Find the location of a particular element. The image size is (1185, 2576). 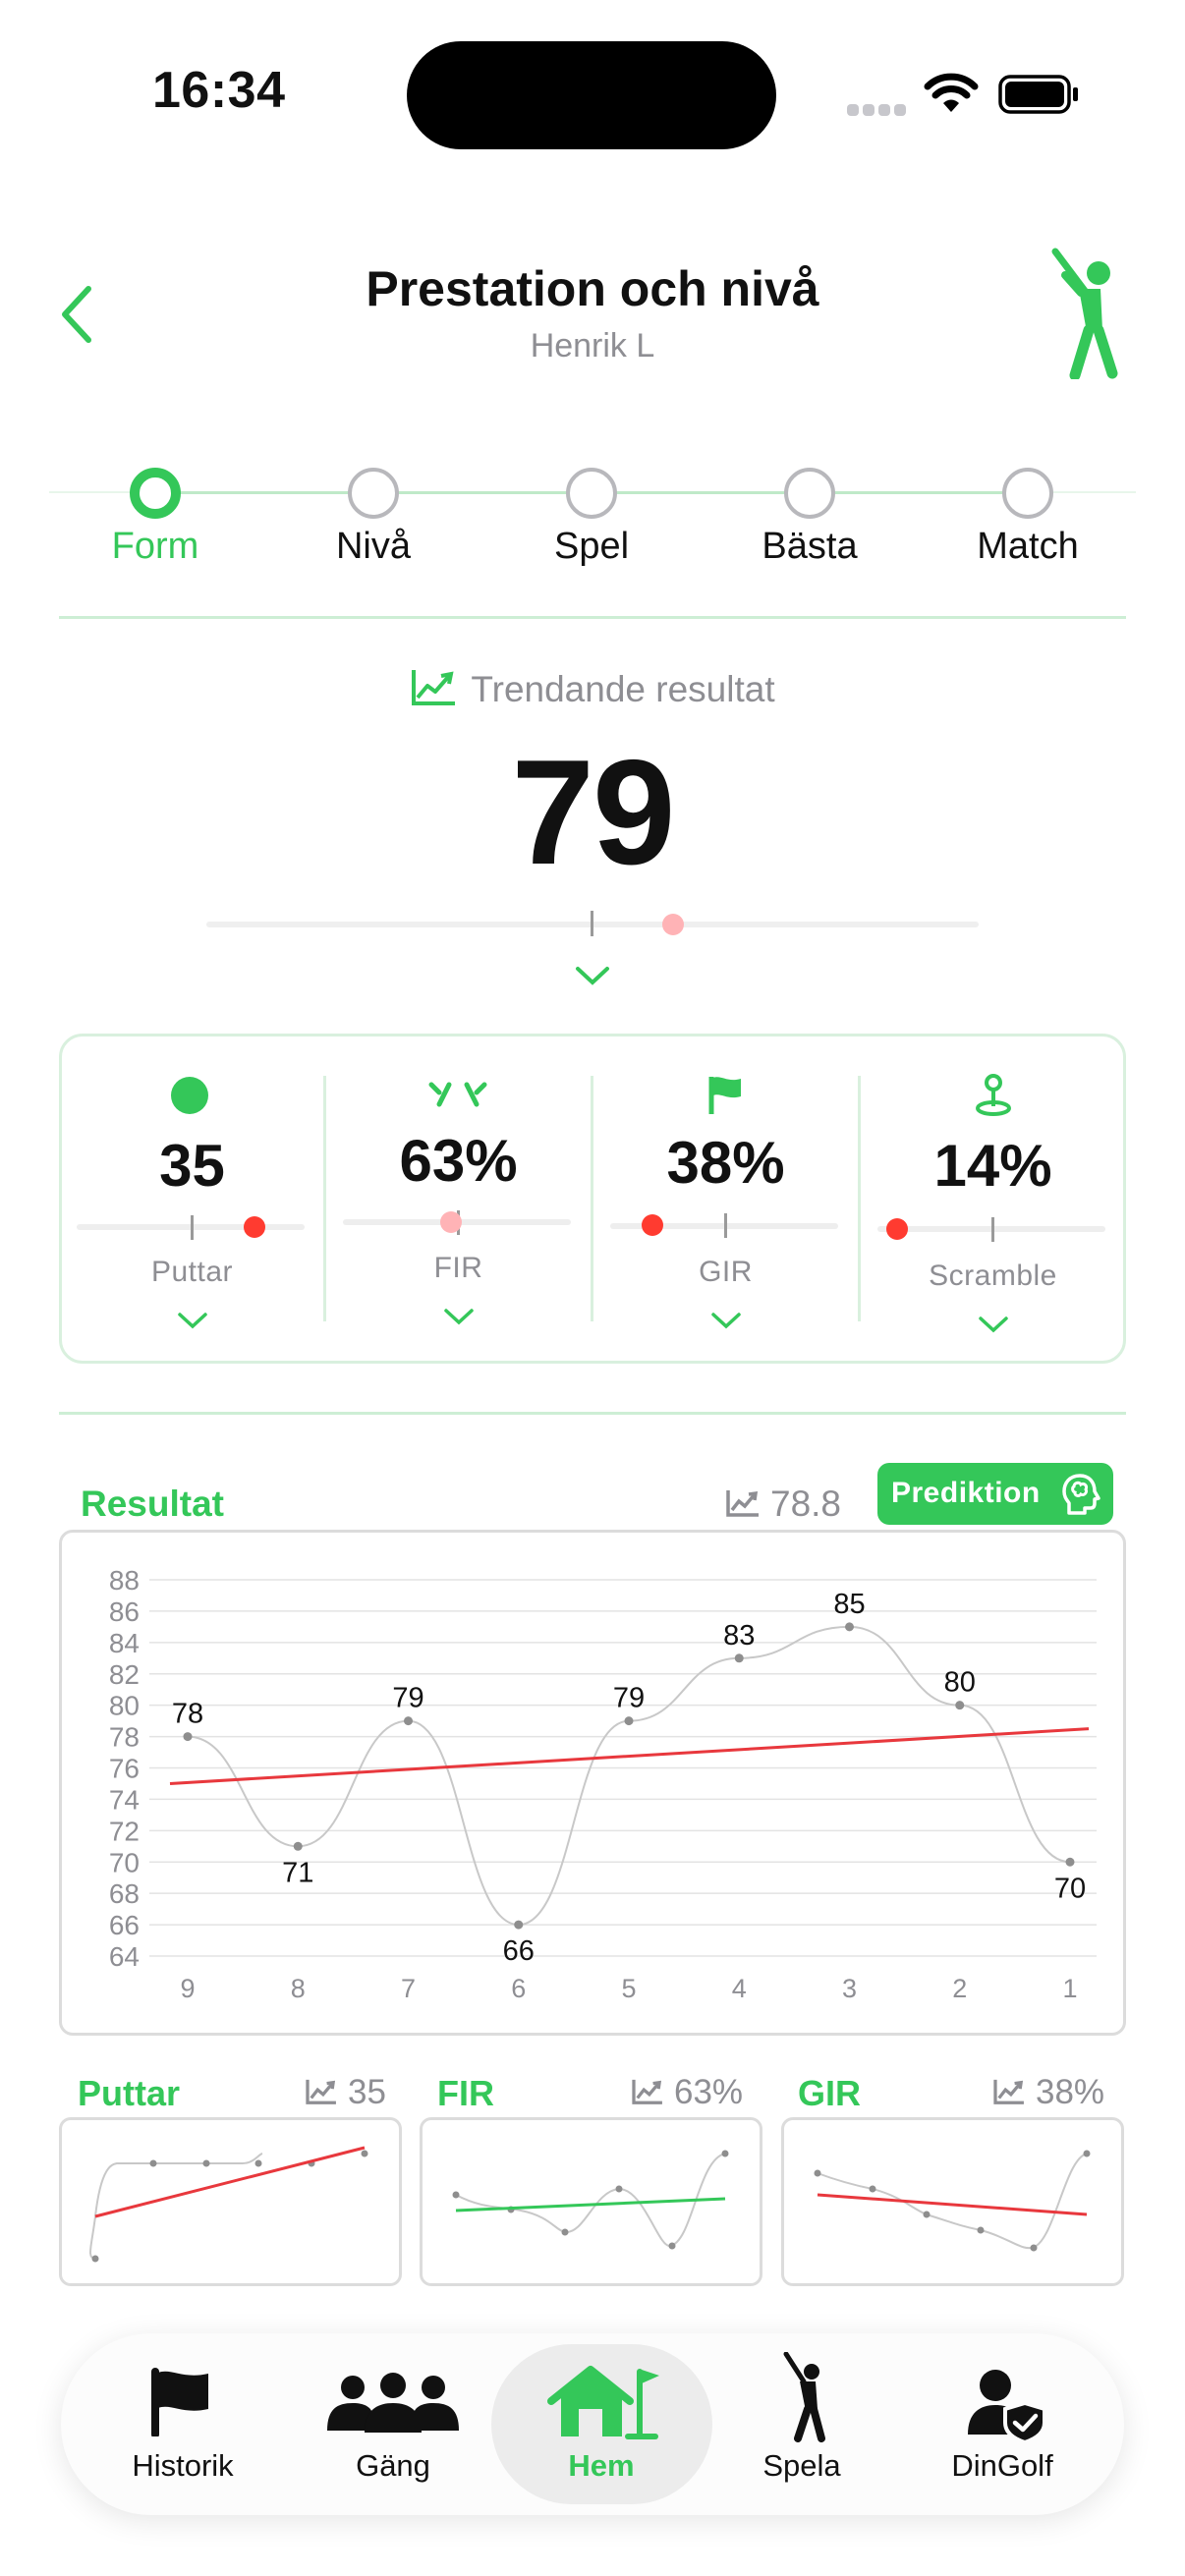

y-tick-label: 66 is located at coordinates (125, 1925).